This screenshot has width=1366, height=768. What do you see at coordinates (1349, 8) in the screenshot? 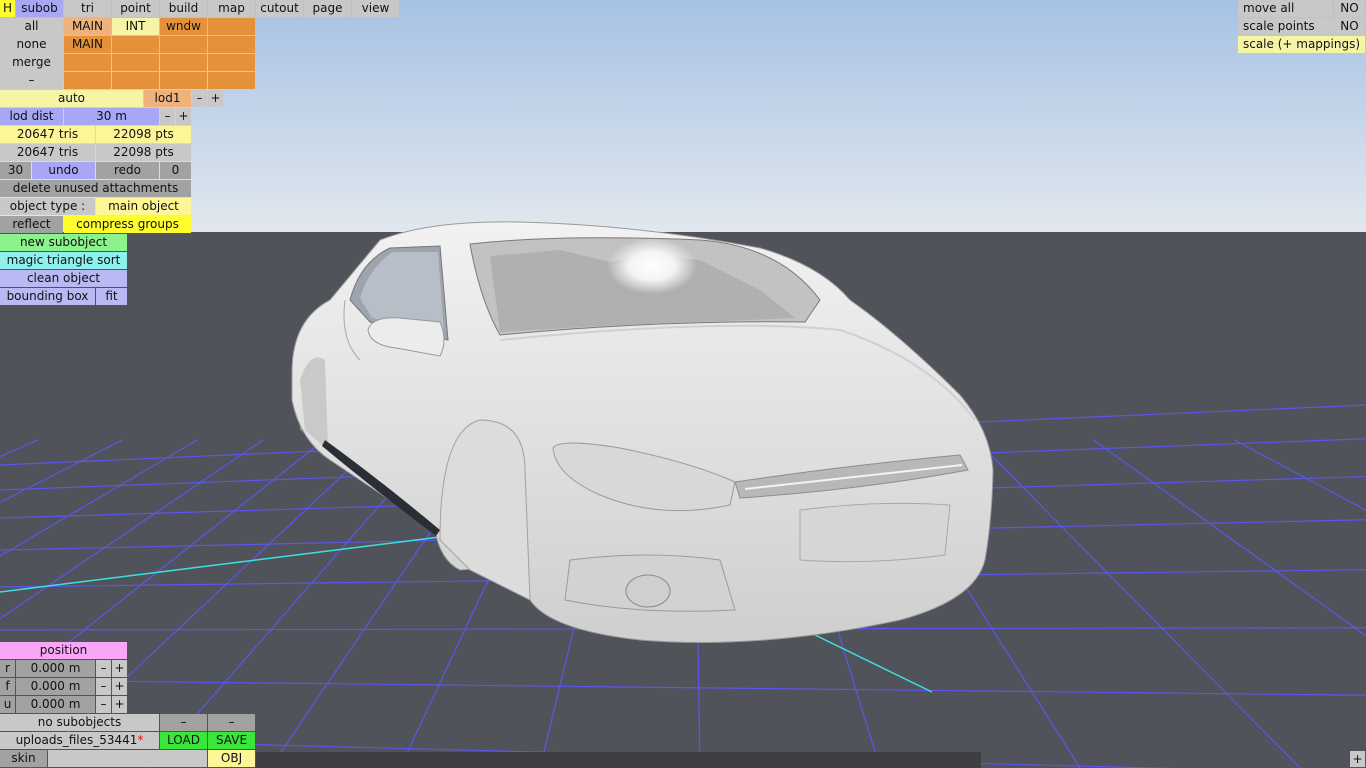
I see `move-all-toggle: NO` at bounding box center [1349, 8].